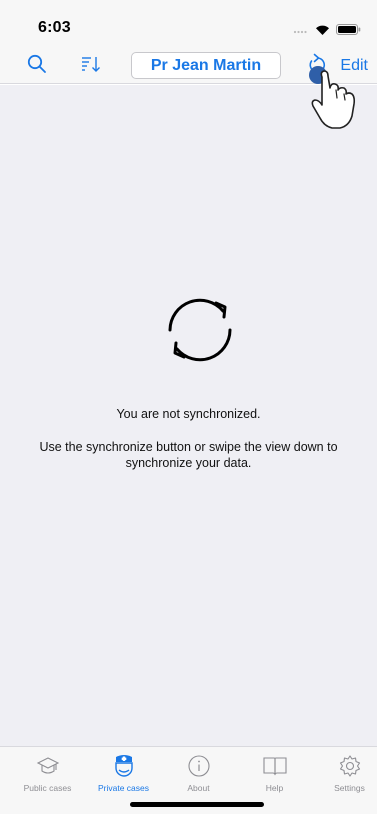 Image resolution: width=377 pixels, height=814 pixels. I want to click on cellular-icon, so click(301, 31).